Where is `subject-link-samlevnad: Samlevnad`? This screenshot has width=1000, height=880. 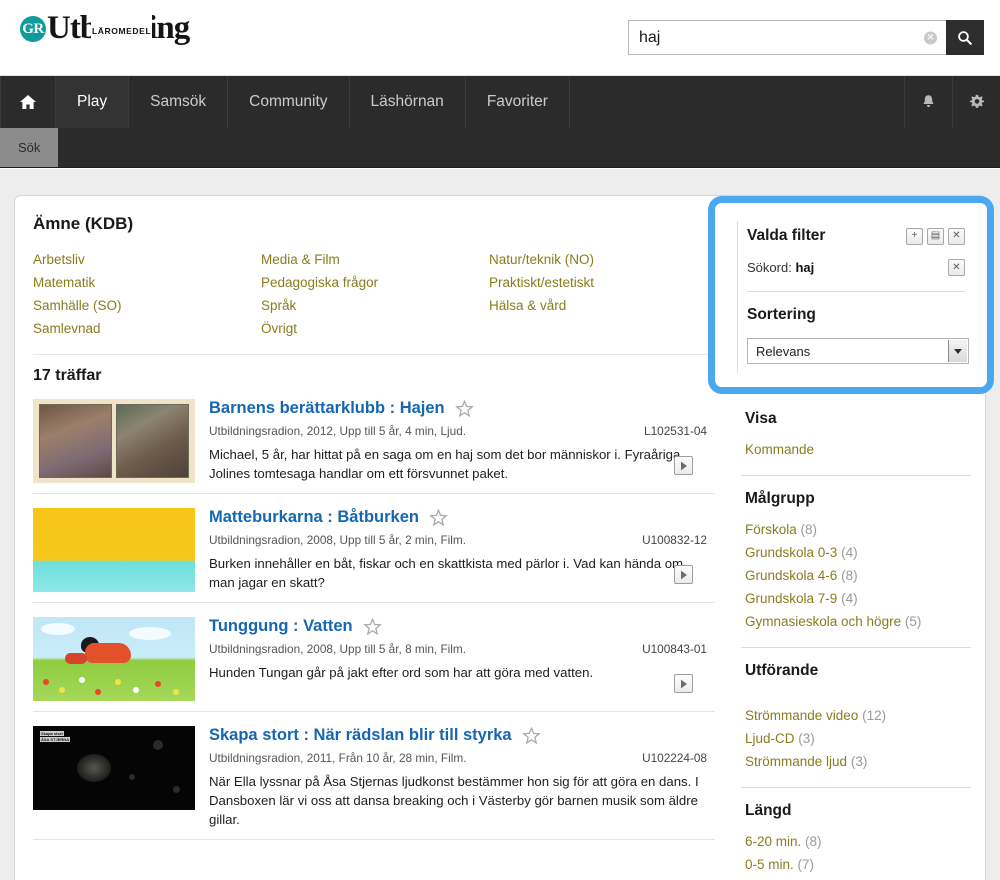
subject-link-samlevnad: Samlevnad is located at coordinates (147, 328).